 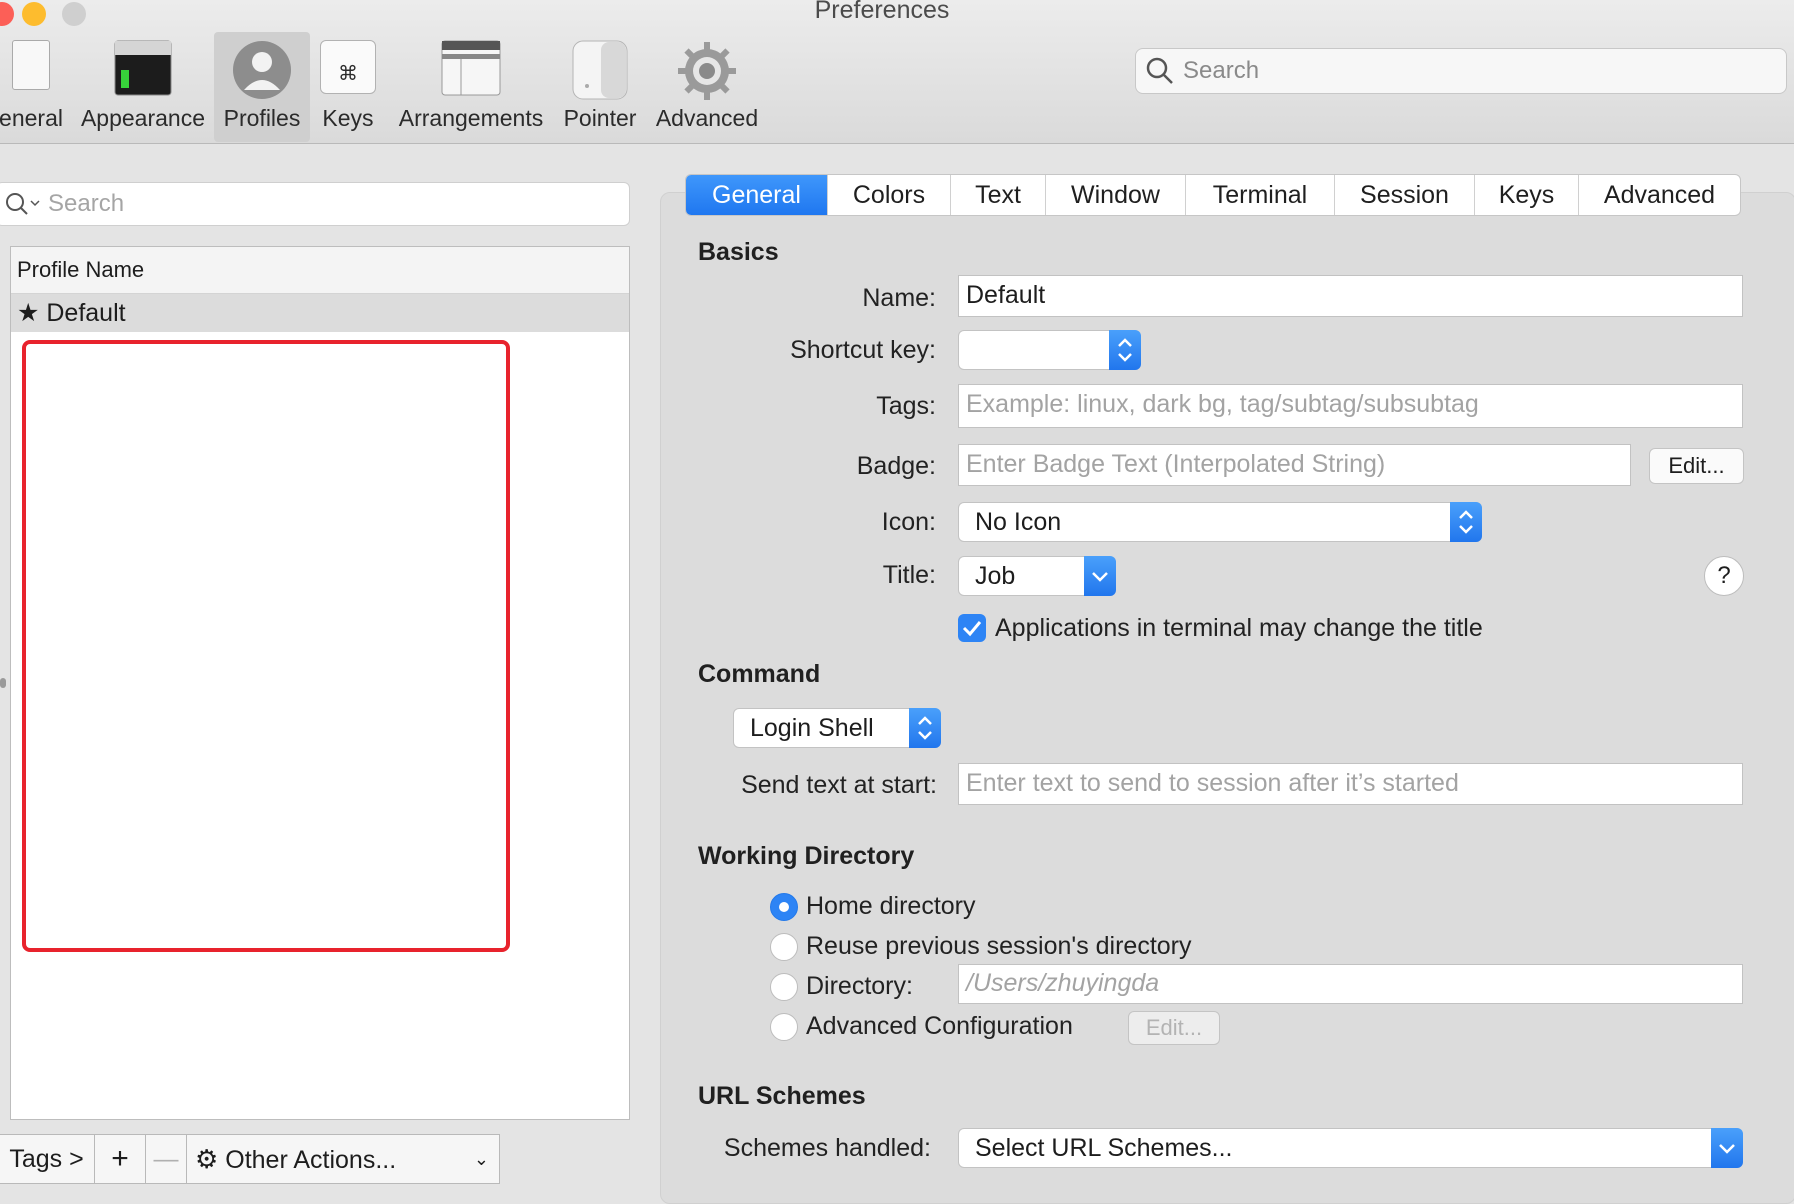 What do you see at coordinates (707, 71) in the screenshot?
I see `gear-icon` at bounding box center [707, 71].